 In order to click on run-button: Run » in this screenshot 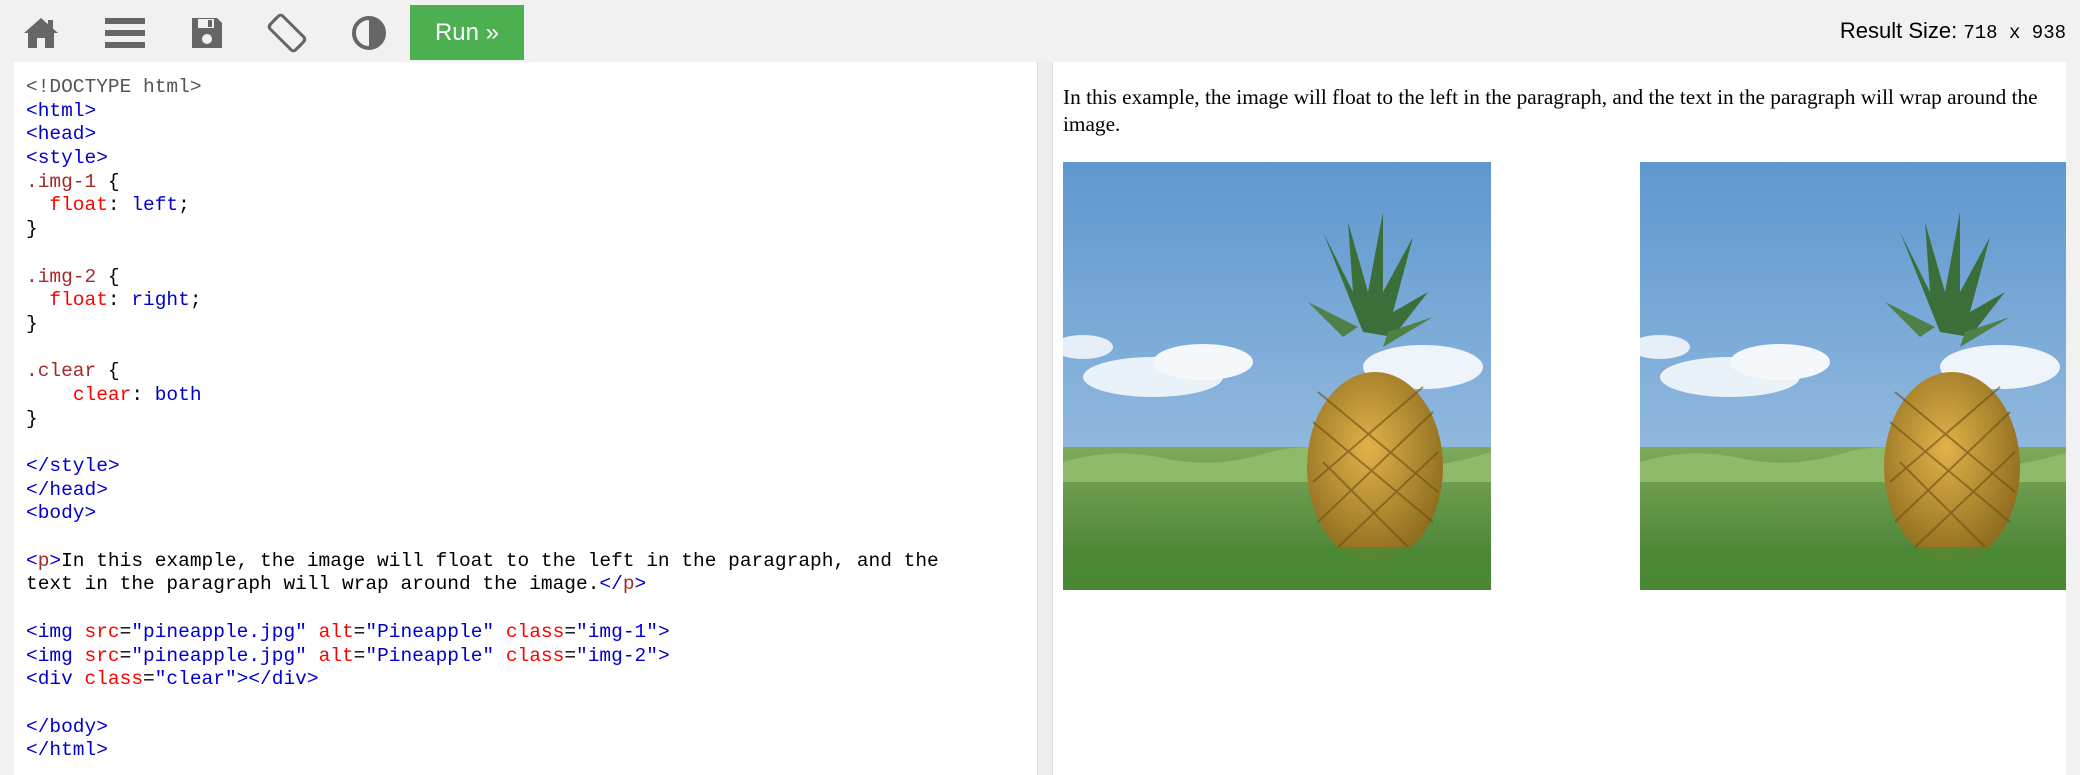, I will do `click(467, 32)`.